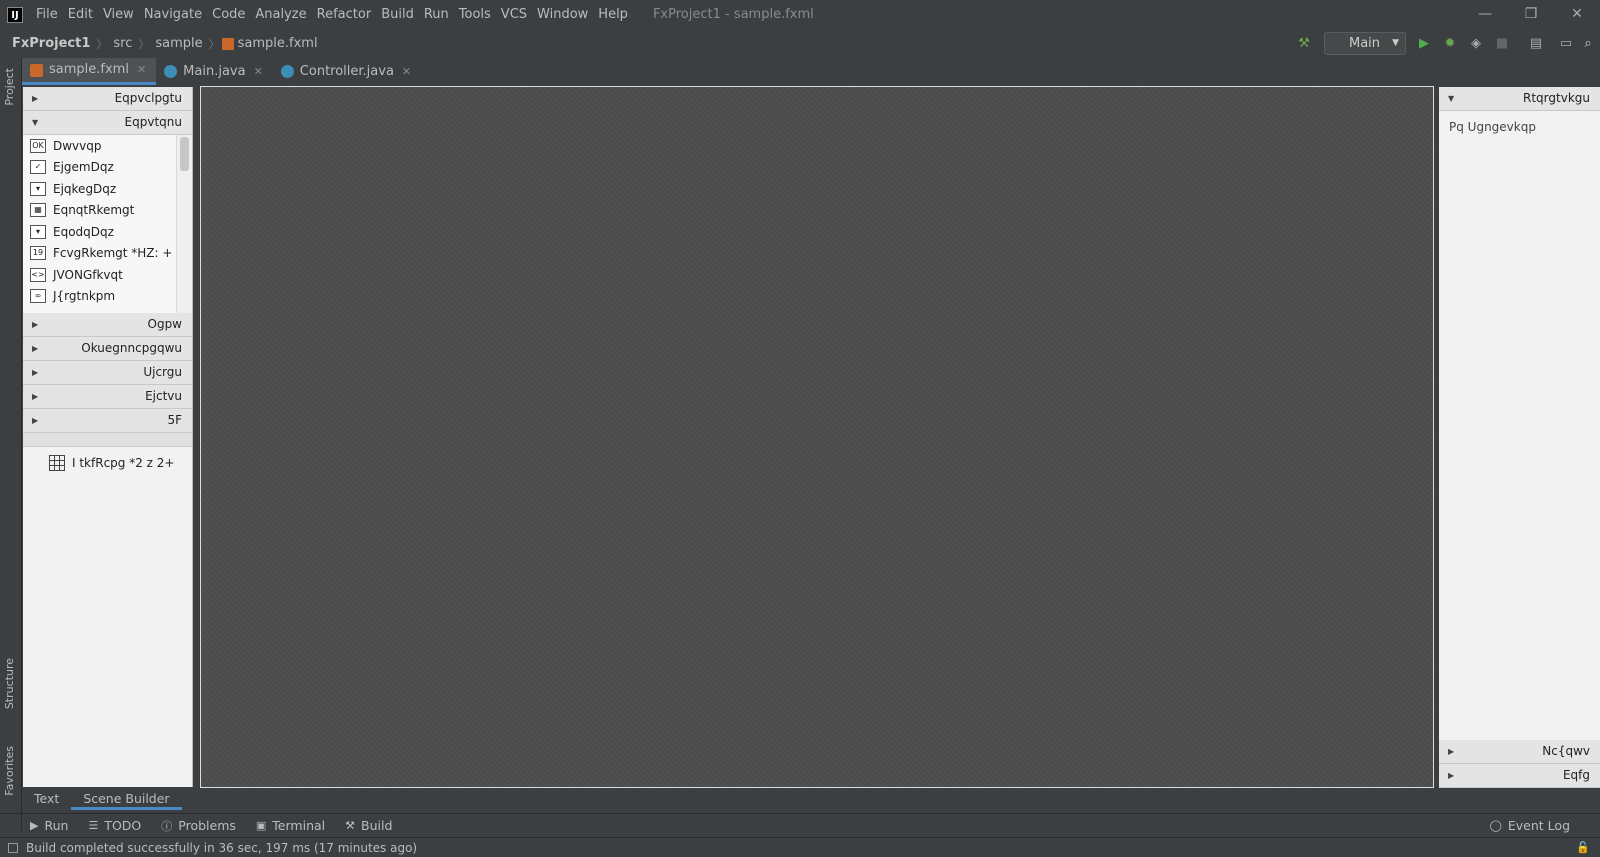 Image resolution: width=1600 pixels, height=857 pixels. Describe the element at coordinates (1531, 14) in the screenshot. I see `restore-button: ❐` at that location.